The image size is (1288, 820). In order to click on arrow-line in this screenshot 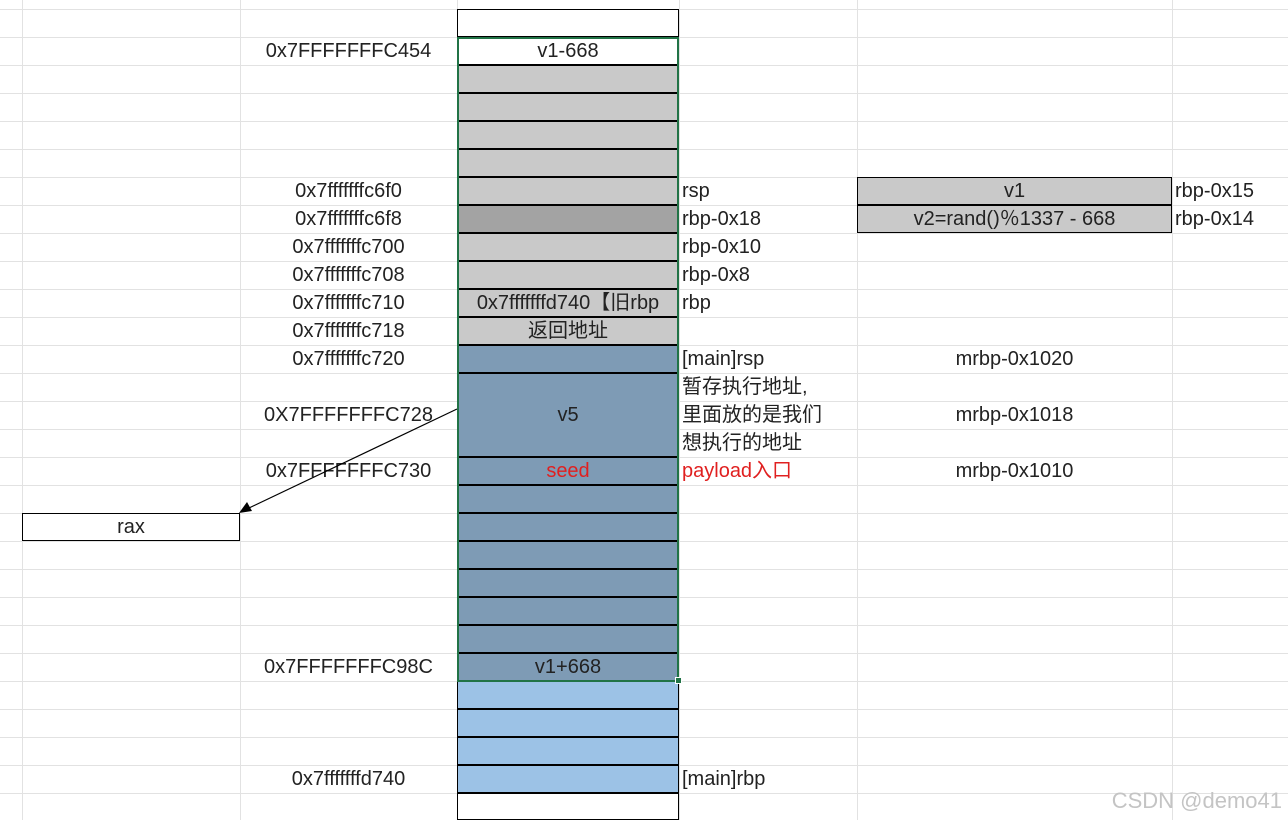, I will do `click(353, 458)`.